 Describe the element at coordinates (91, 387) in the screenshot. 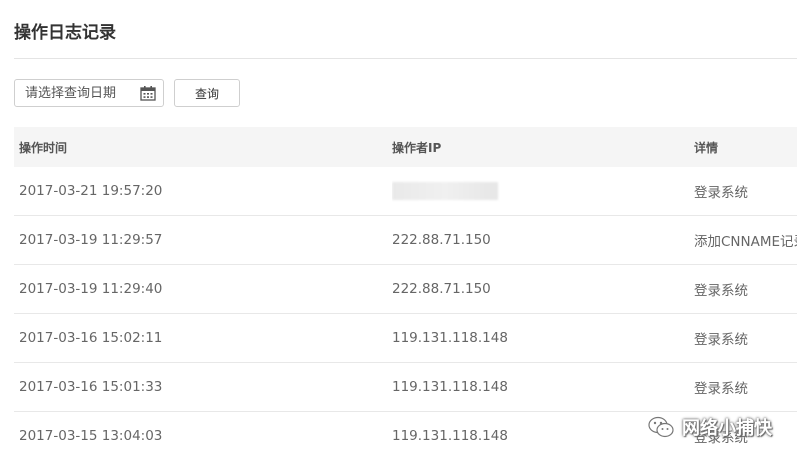

I see `row-time: 2017-03-16 15:01:33` at that location.